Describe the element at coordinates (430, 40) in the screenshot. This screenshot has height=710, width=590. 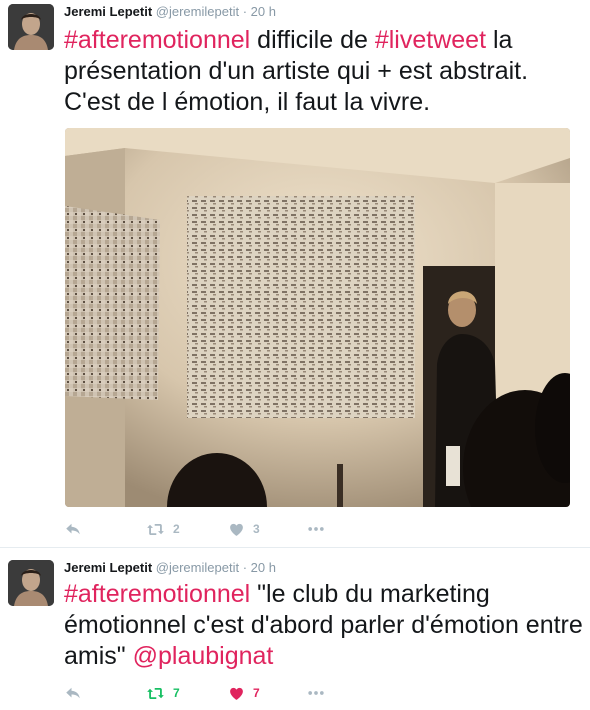
I see `hashtag-link: #livetweet` at that location.